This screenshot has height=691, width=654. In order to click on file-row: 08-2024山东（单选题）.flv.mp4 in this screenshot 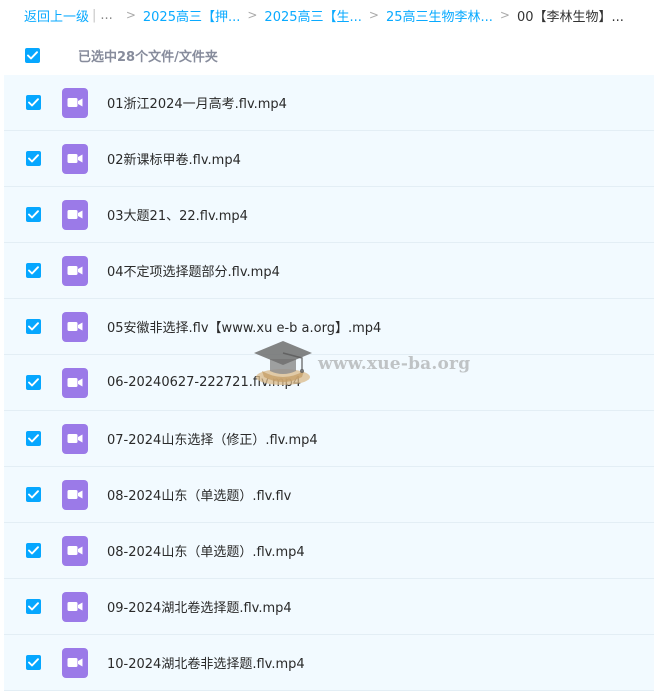, I will do `click(329, 551)`.